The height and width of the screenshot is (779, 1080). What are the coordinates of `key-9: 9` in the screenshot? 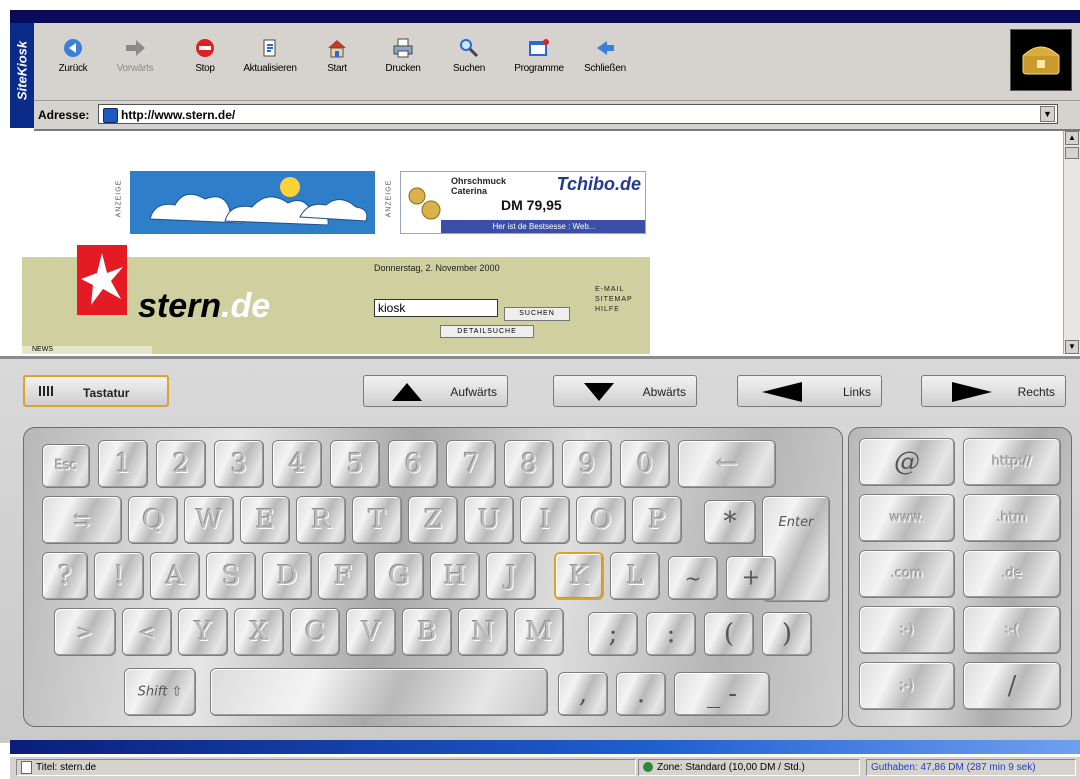 It's located at (587, 464).